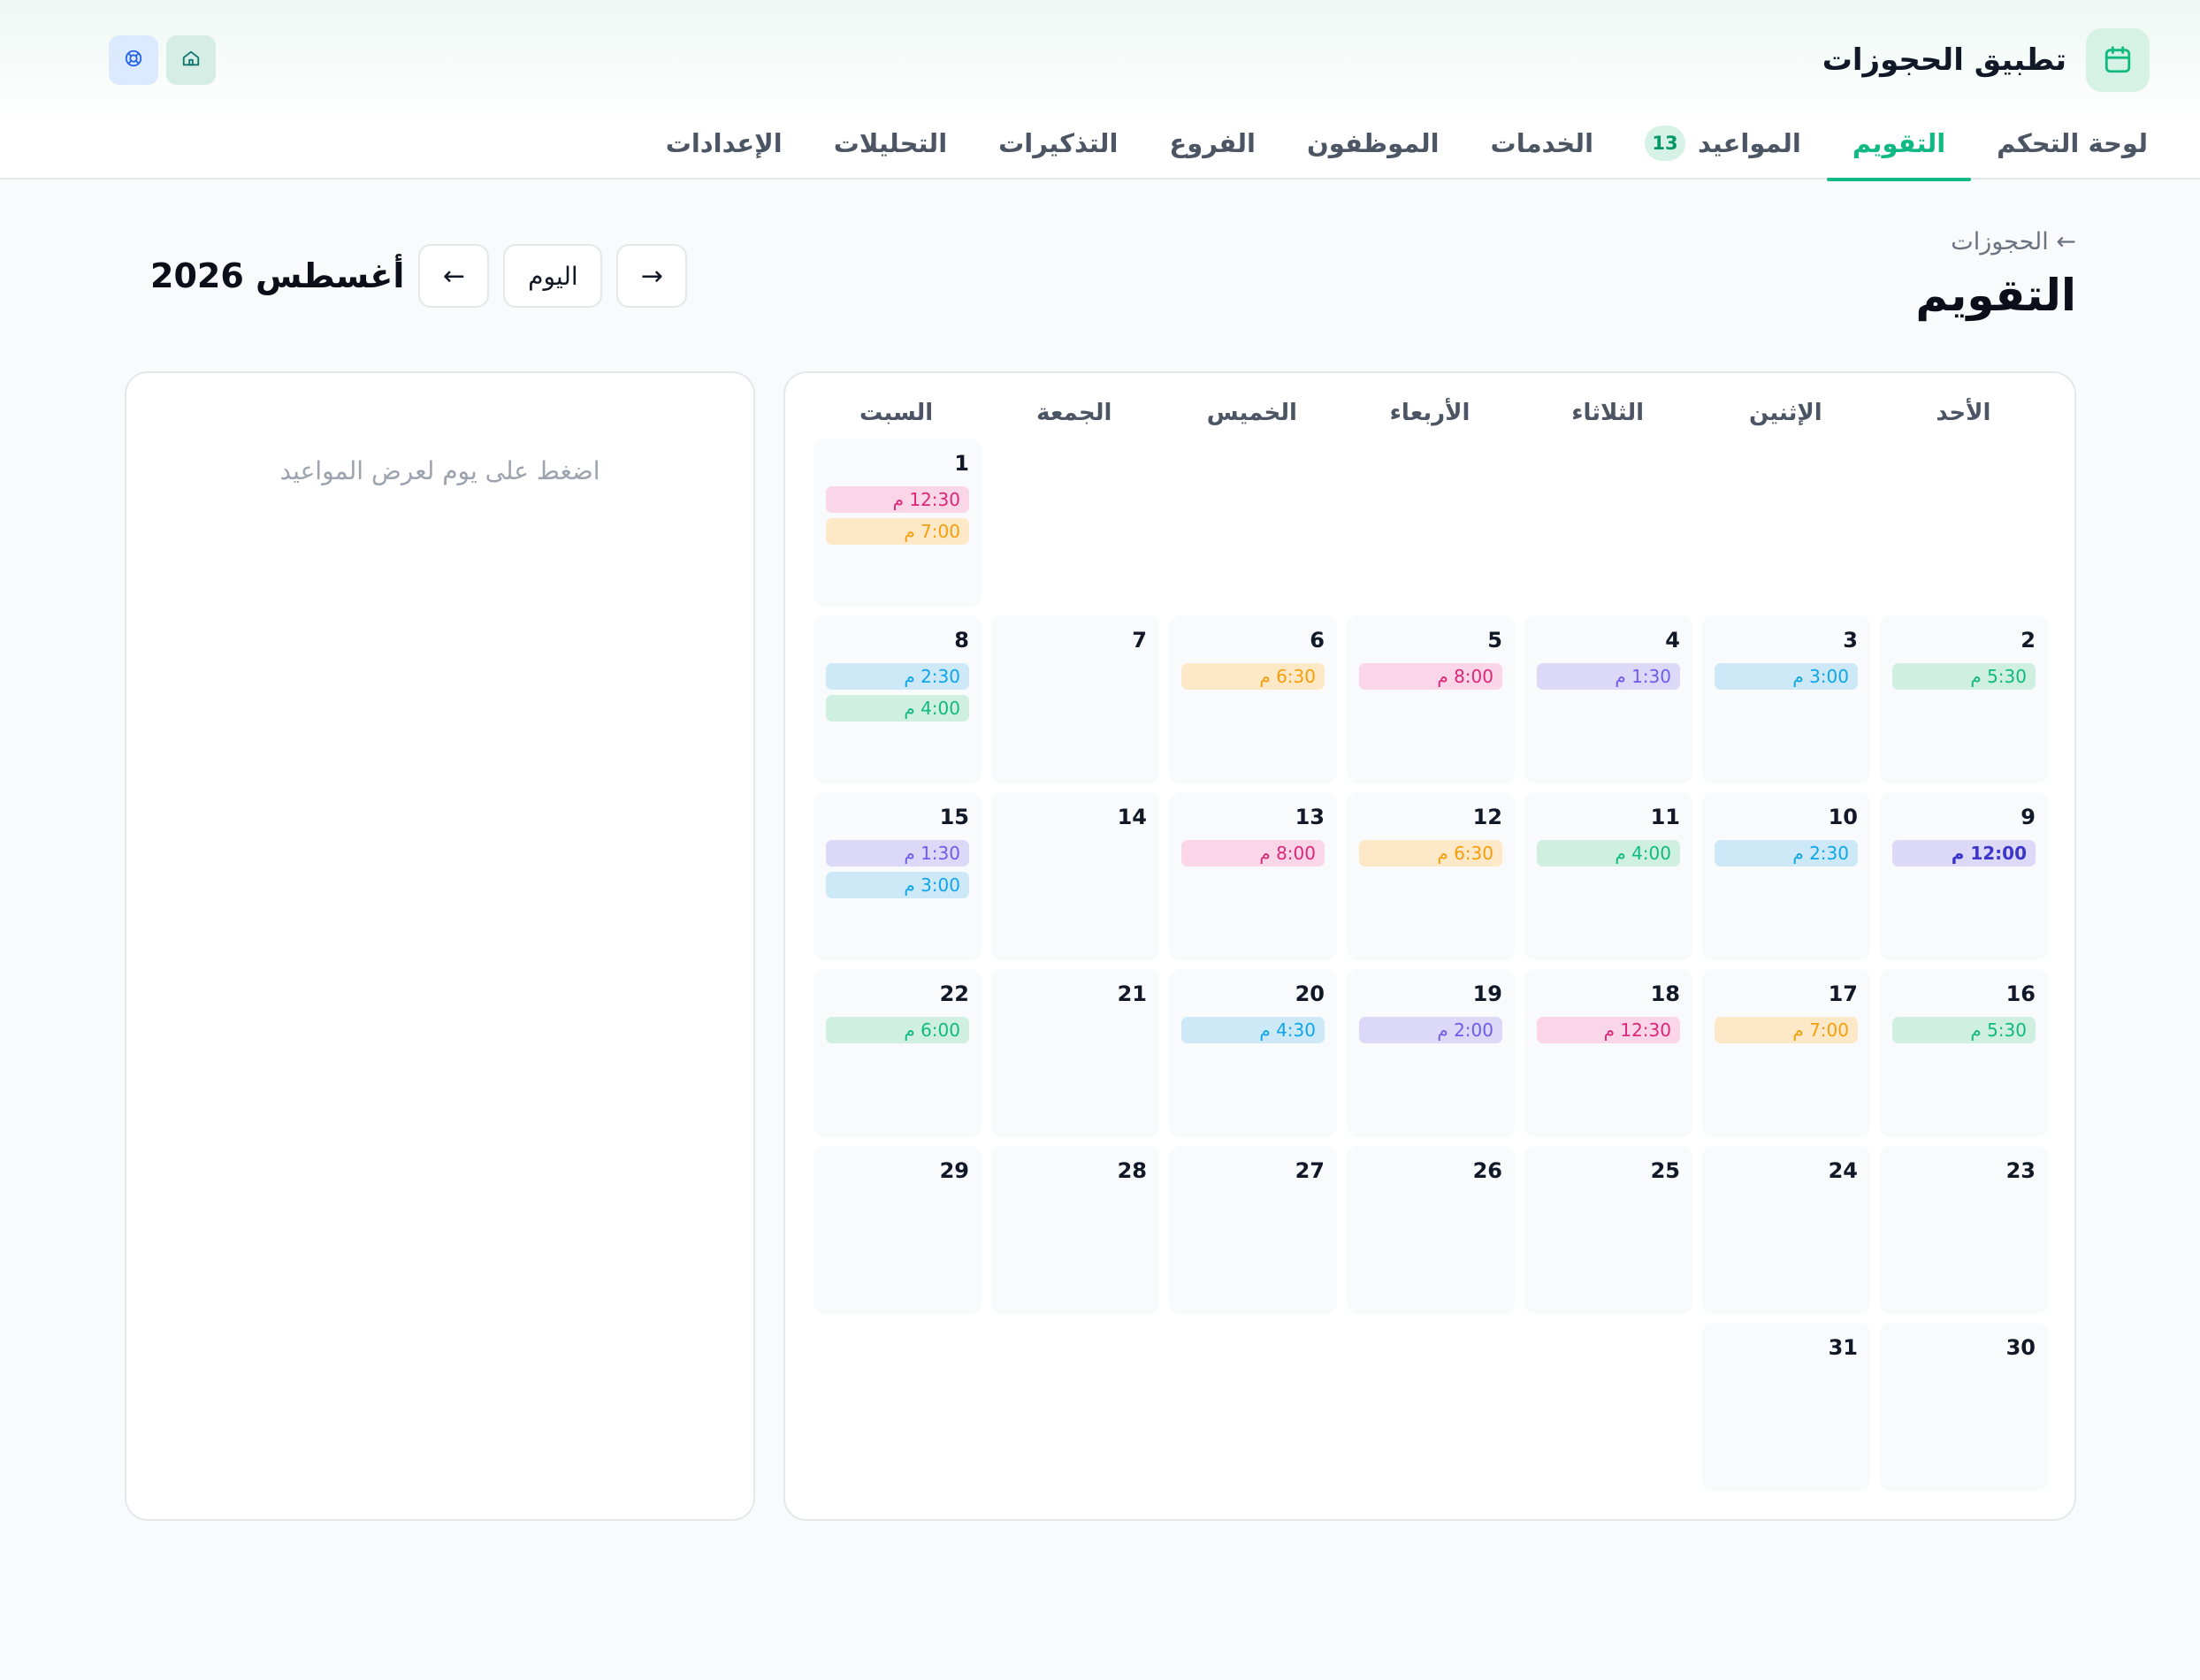 The image size is (2200, 1680). What do you see at coordinates (1487, 1170) in the screenshot?
I see `day-number: 26` at bounding box center [1487, 1170].